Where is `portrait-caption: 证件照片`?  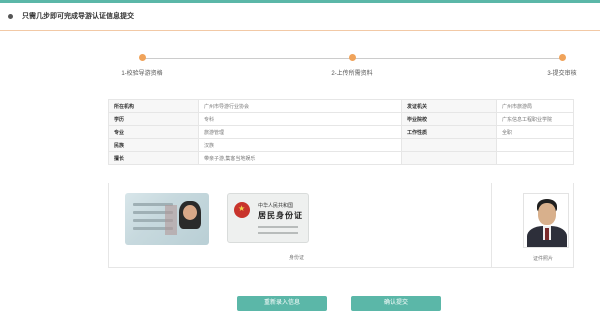
portrait-caption: 证件照片 is located at coordinates (543, 259).